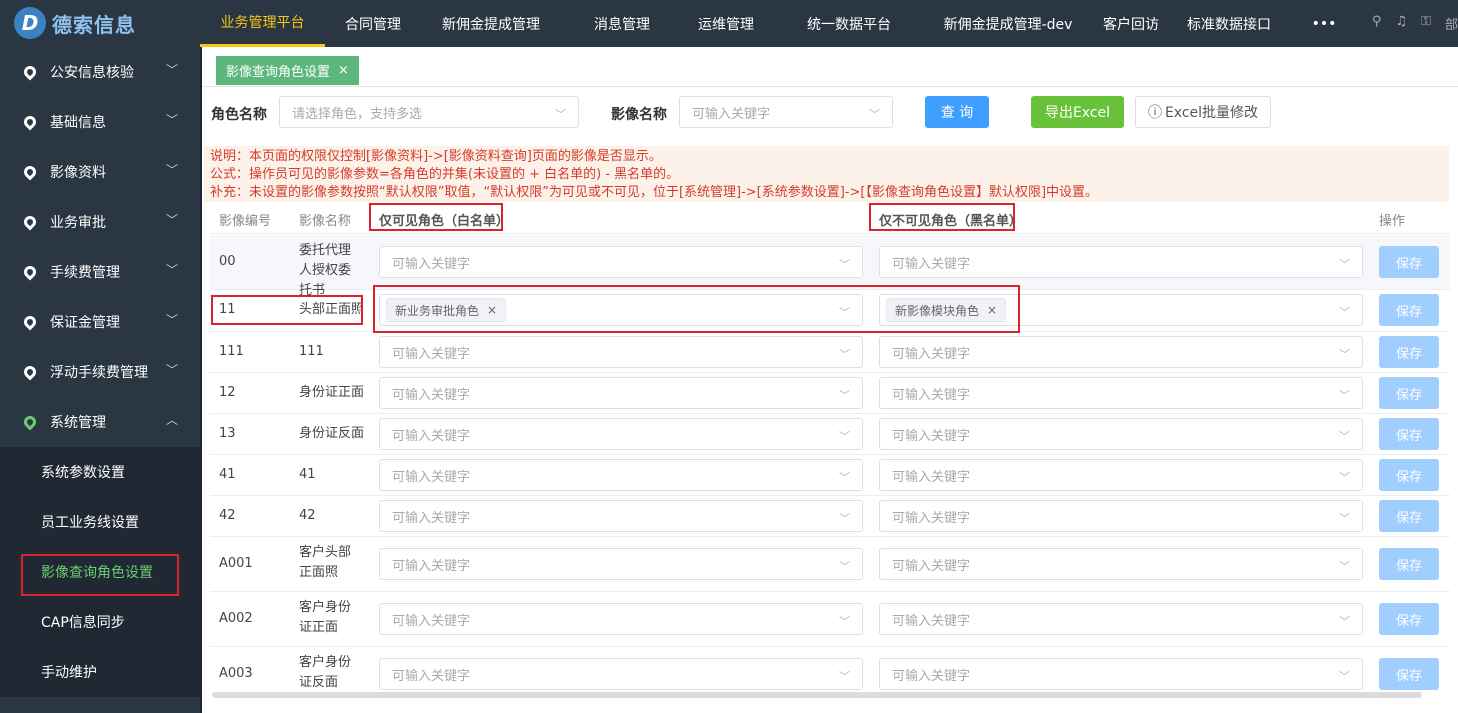 The height and width of the screenshot is (713, 1458). I want to click on row-code: 11, so click(227, 309).